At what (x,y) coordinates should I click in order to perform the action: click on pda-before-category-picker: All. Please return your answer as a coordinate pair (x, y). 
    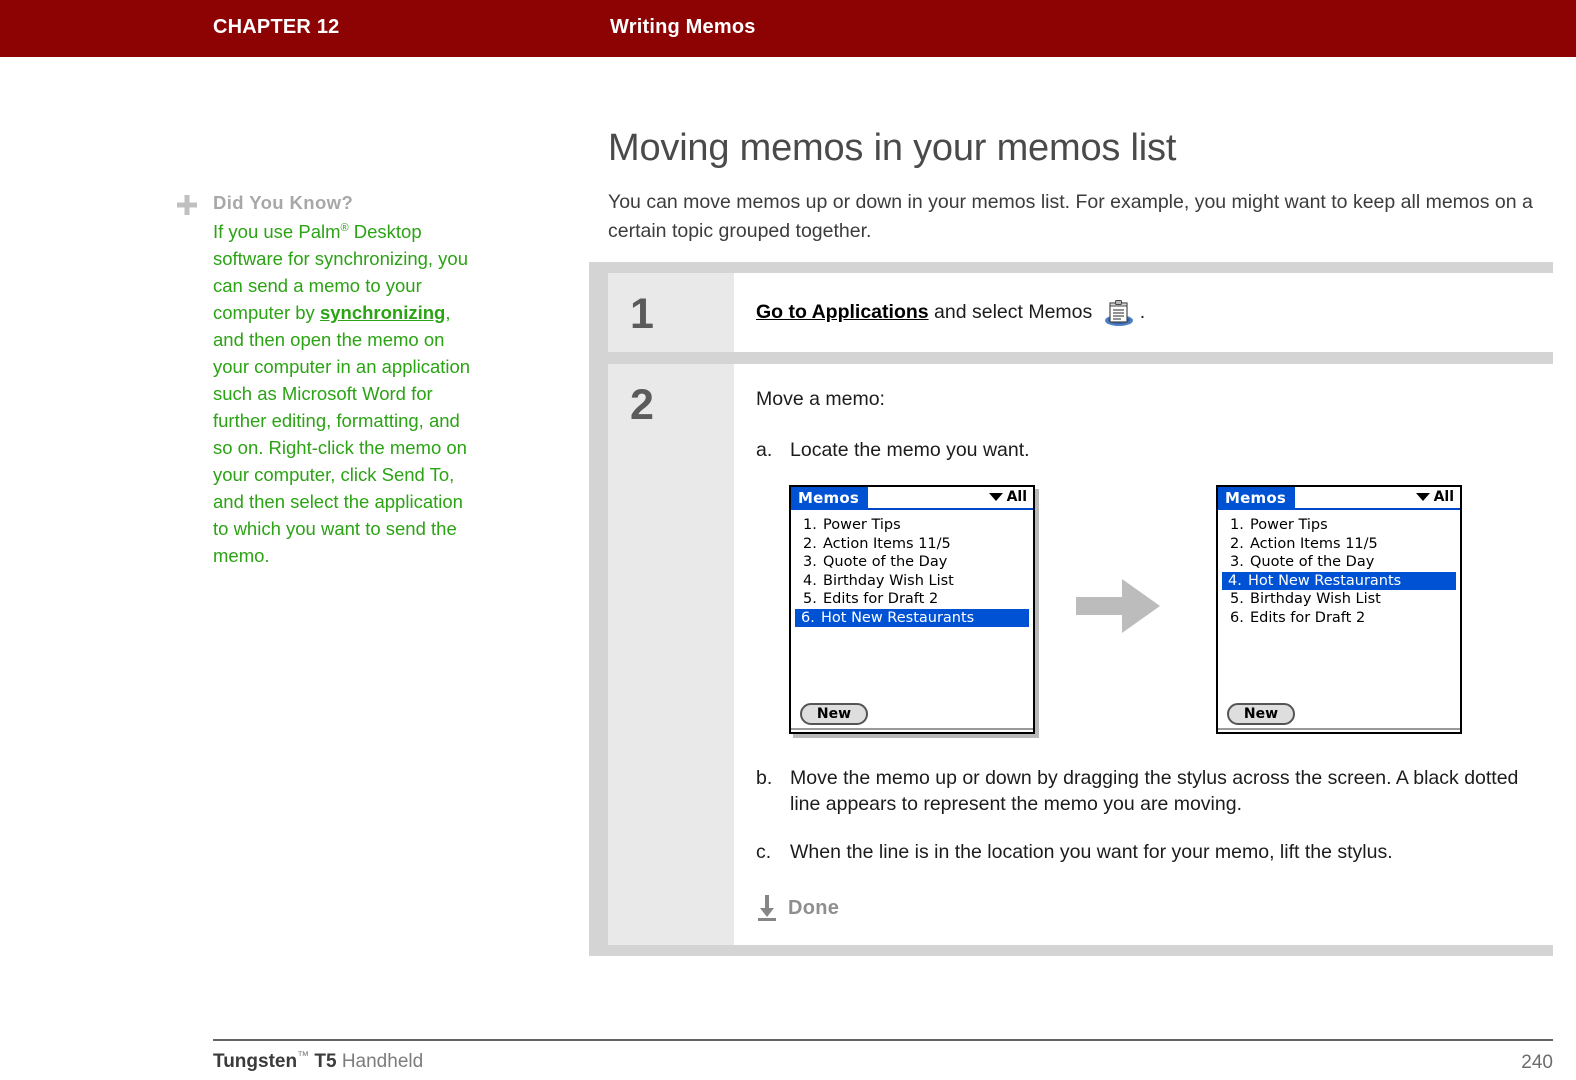
    Looking at the image, I should click on (1007, 497).